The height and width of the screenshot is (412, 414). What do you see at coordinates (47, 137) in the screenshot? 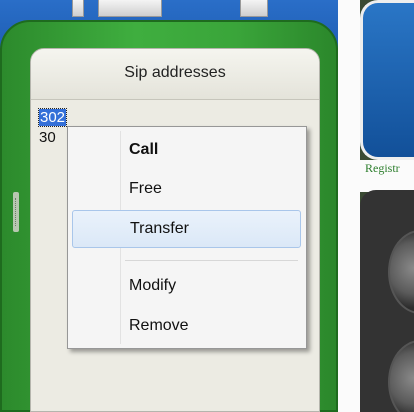
I see `list-item: 30` at bounding box center [47, 137].